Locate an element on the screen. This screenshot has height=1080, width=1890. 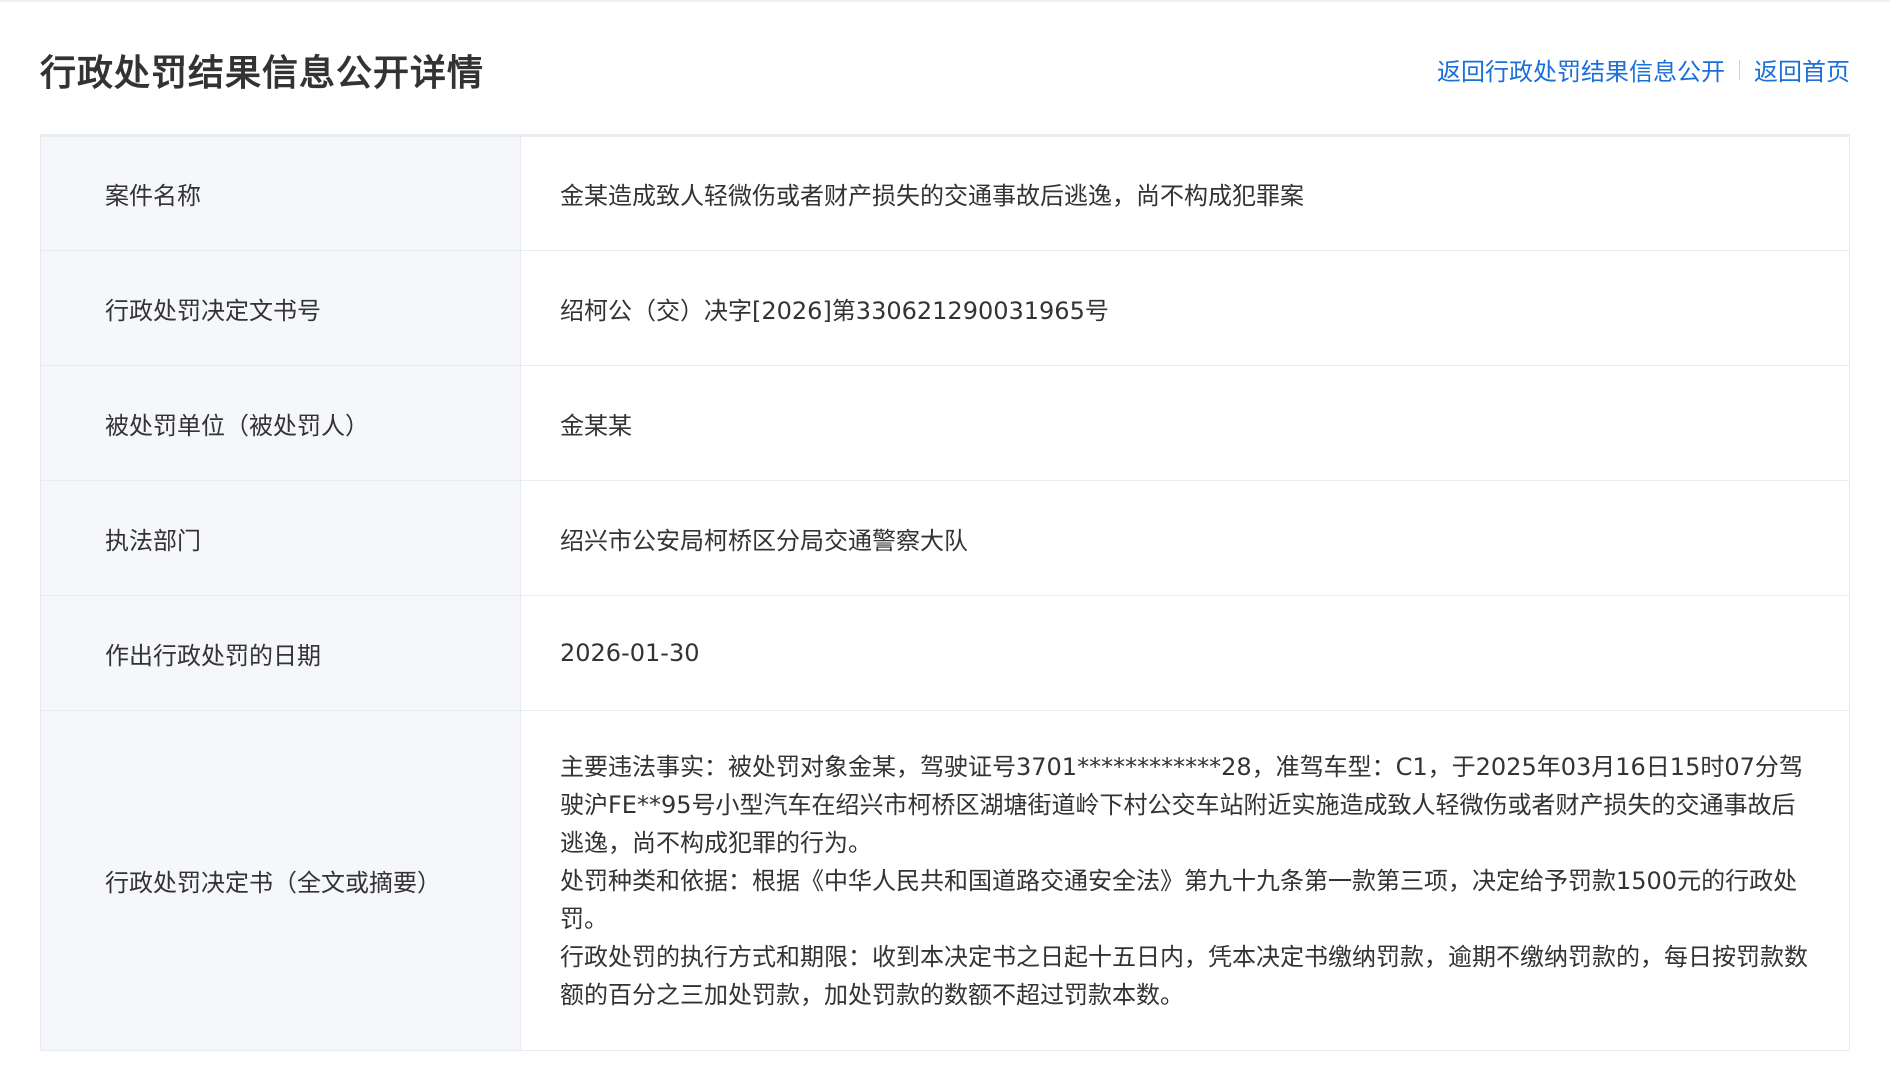
row-value: 绍柯公（交）决字[2026]第330621290031965号 is located at coordinates (1185, 308).